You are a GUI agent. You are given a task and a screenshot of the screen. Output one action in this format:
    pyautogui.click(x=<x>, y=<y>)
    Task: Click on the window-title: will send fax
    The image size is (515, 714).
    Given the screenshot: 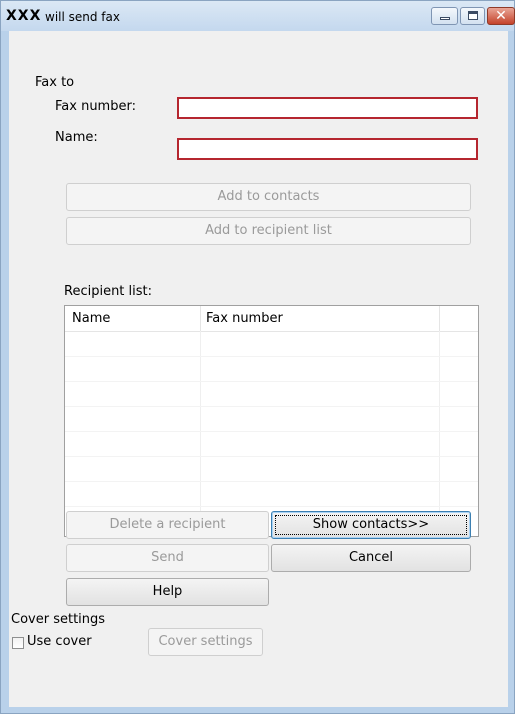 What is the action you would take?
    pyautogui.click(x=82, y=17)
    